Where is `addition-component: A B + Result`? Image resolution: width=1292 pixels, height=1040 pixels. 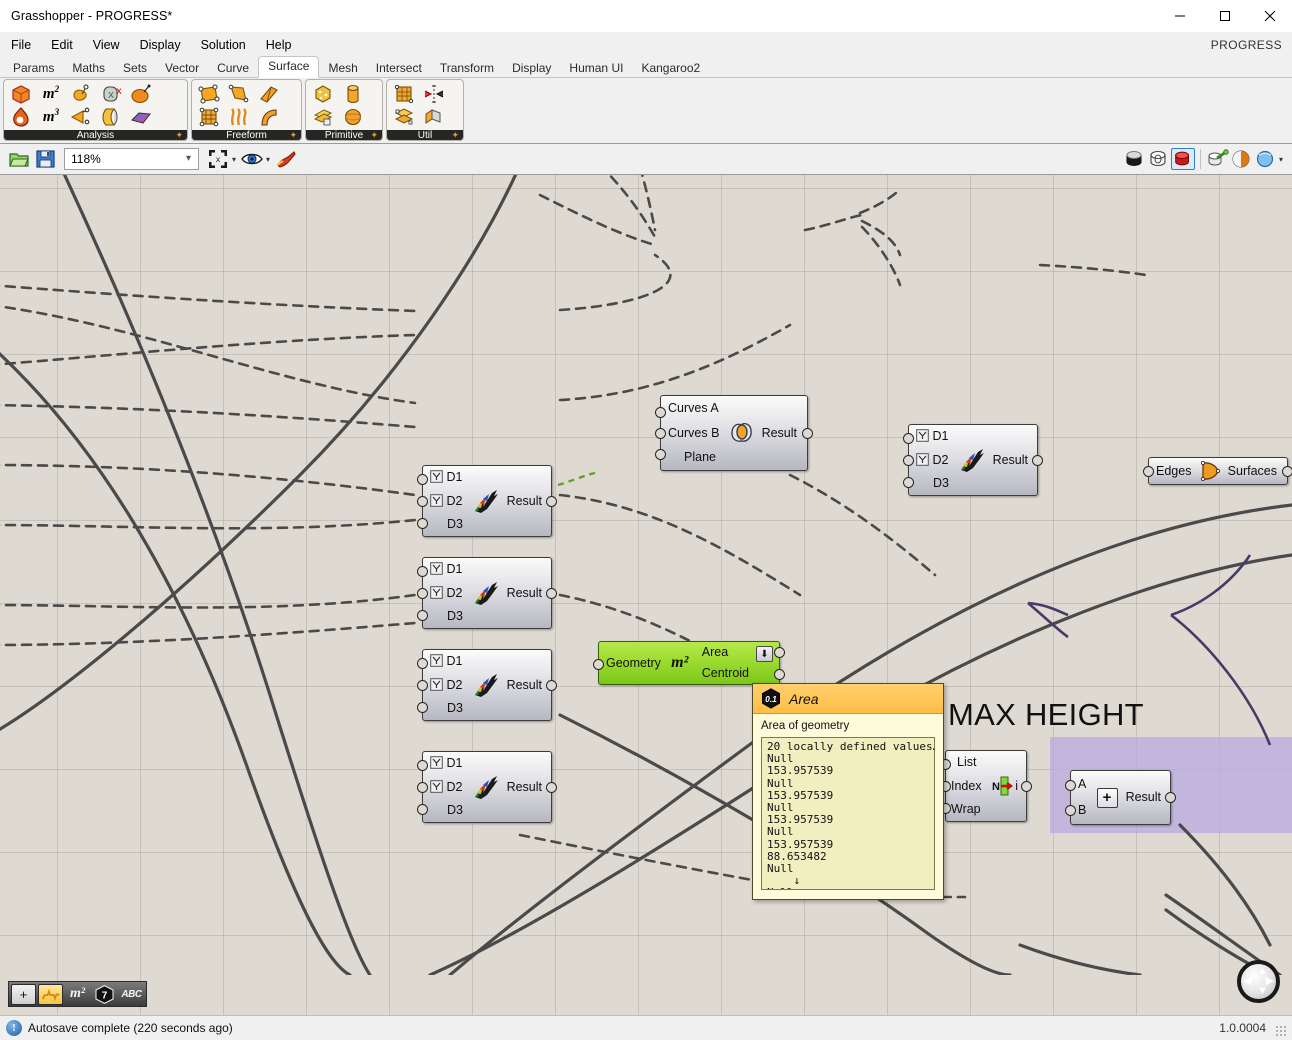 addition-component: A B + Result is located at coordinates (1120, 797).